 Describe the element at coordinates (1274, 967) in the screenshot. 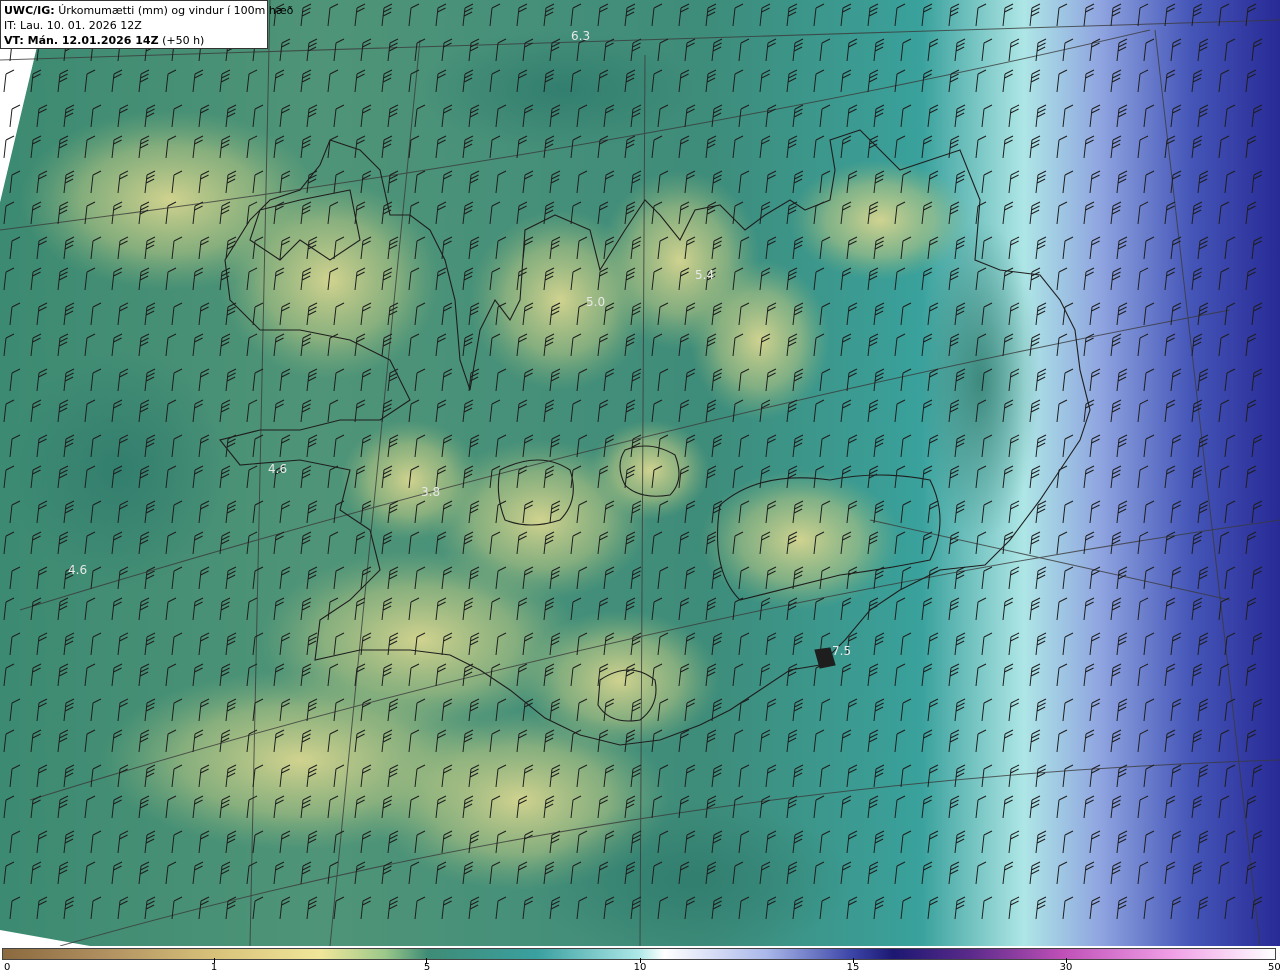

I see `colorbar-tick: 50` at that location.